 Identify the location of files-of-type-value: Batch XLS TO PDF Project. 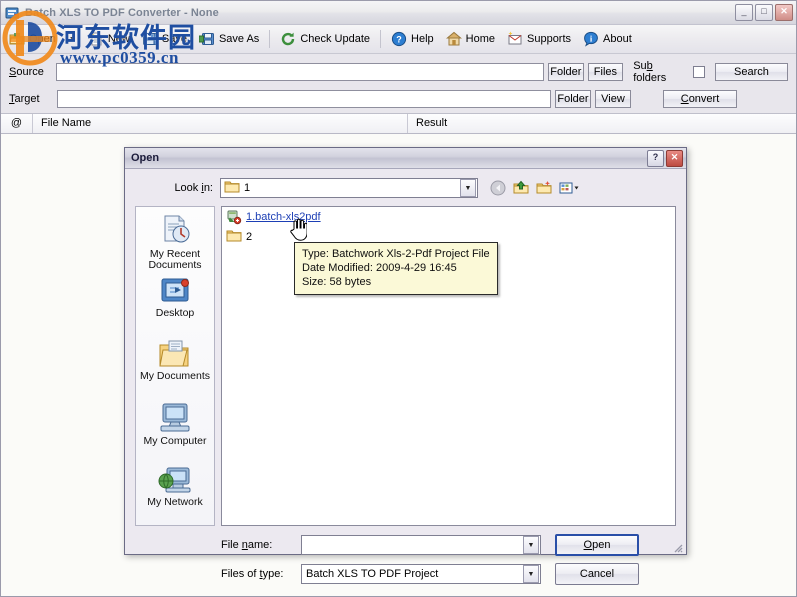
(372, 574).